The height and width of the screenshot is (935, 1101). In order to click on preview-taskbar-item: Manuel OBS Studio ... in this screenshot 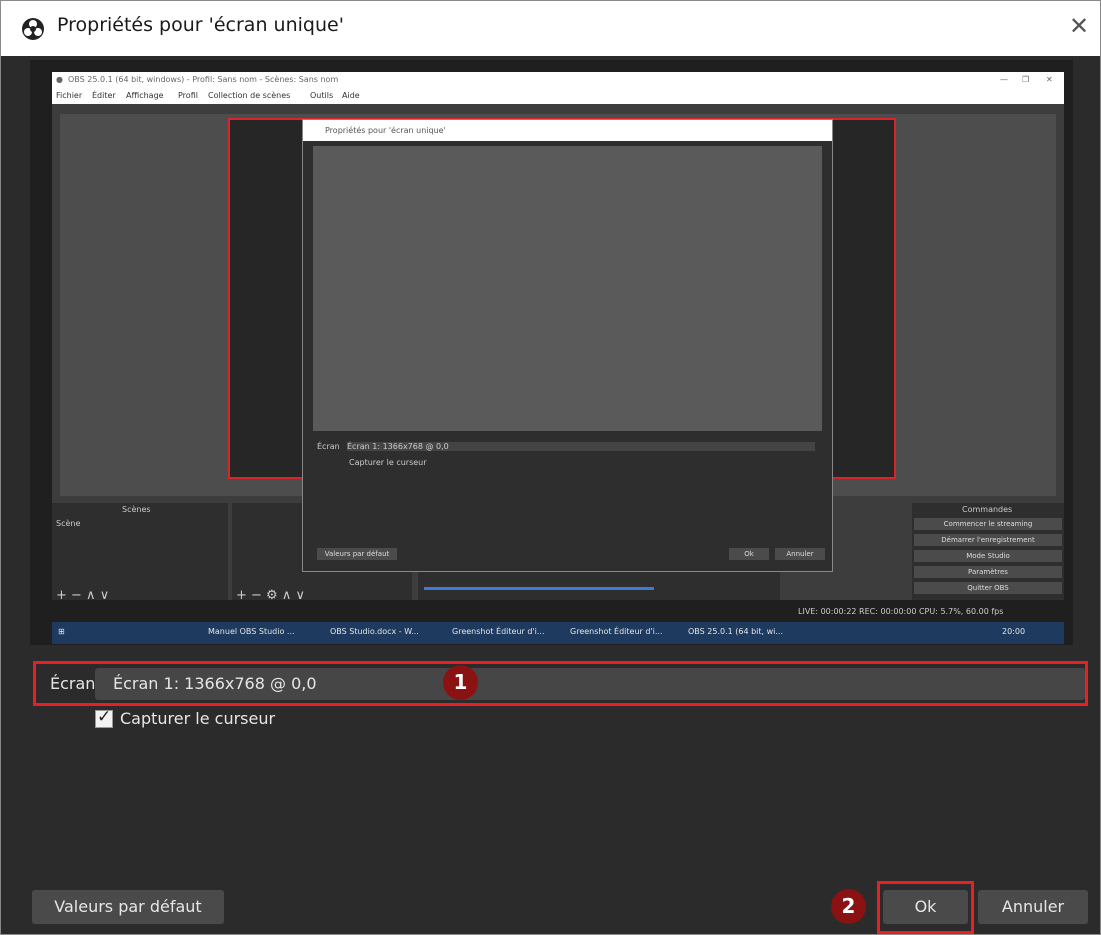, I will do `click(251, 631)`.